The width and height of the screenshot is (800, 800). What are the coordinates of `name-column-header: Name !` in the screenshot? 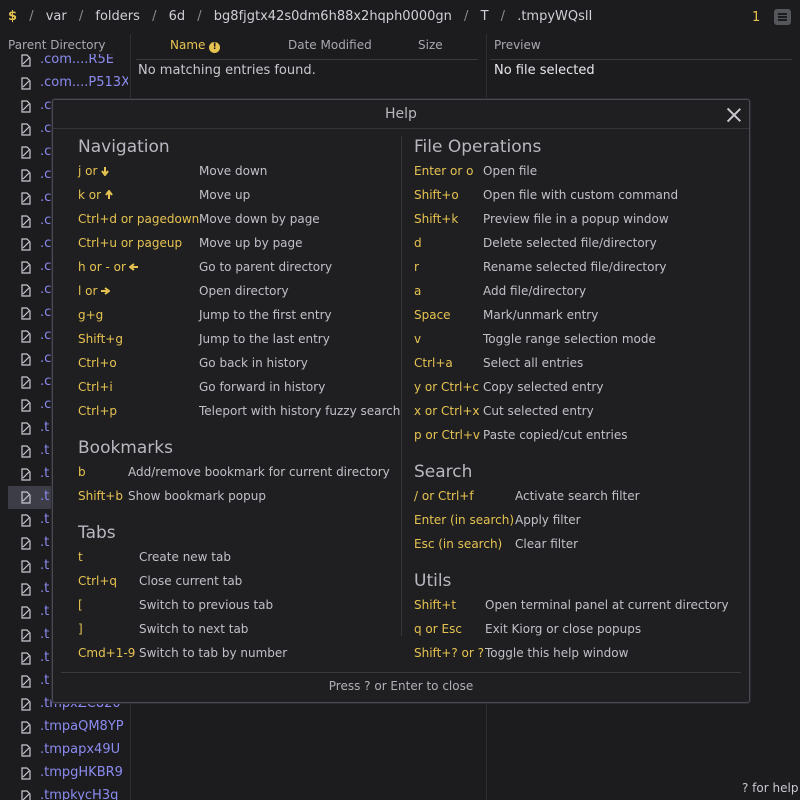 It's located at (195, 45).